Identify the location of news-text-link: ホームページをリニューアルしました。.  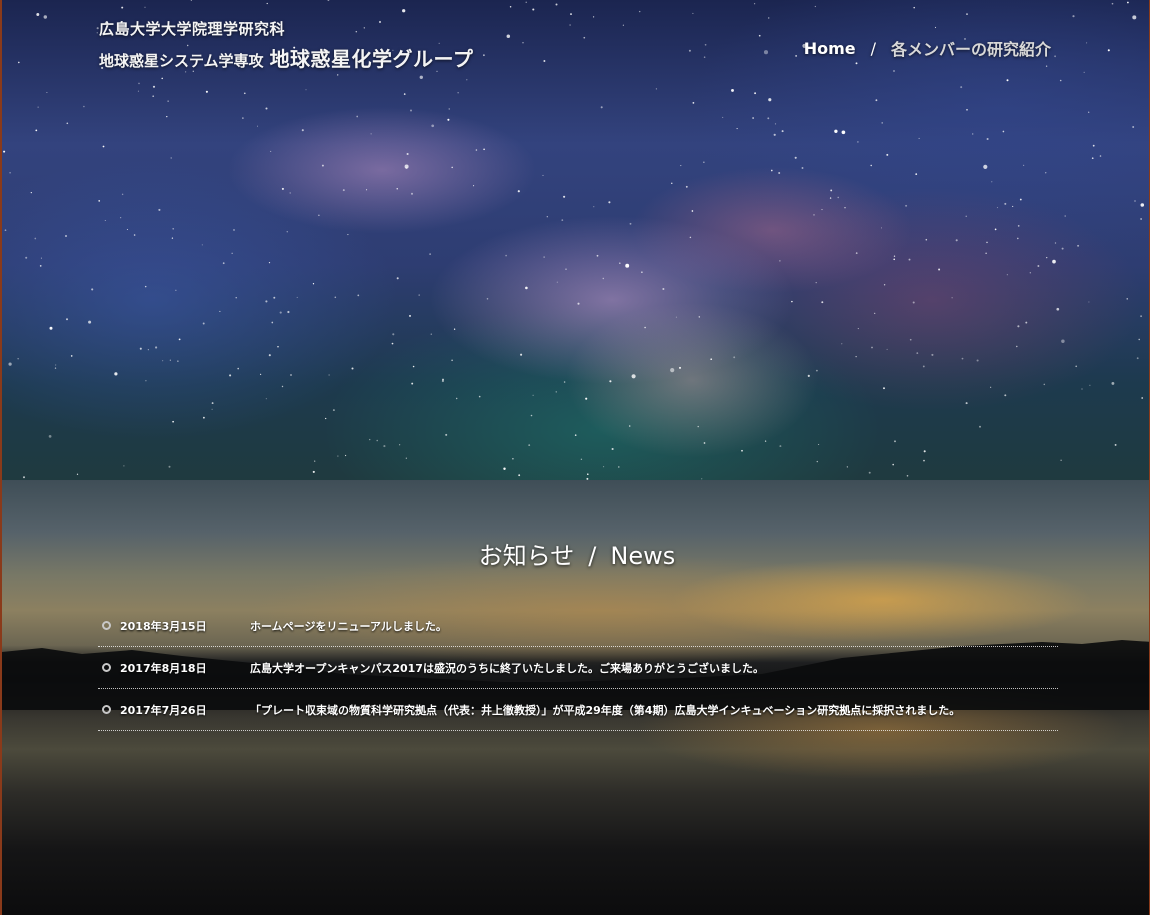
(654, 626).